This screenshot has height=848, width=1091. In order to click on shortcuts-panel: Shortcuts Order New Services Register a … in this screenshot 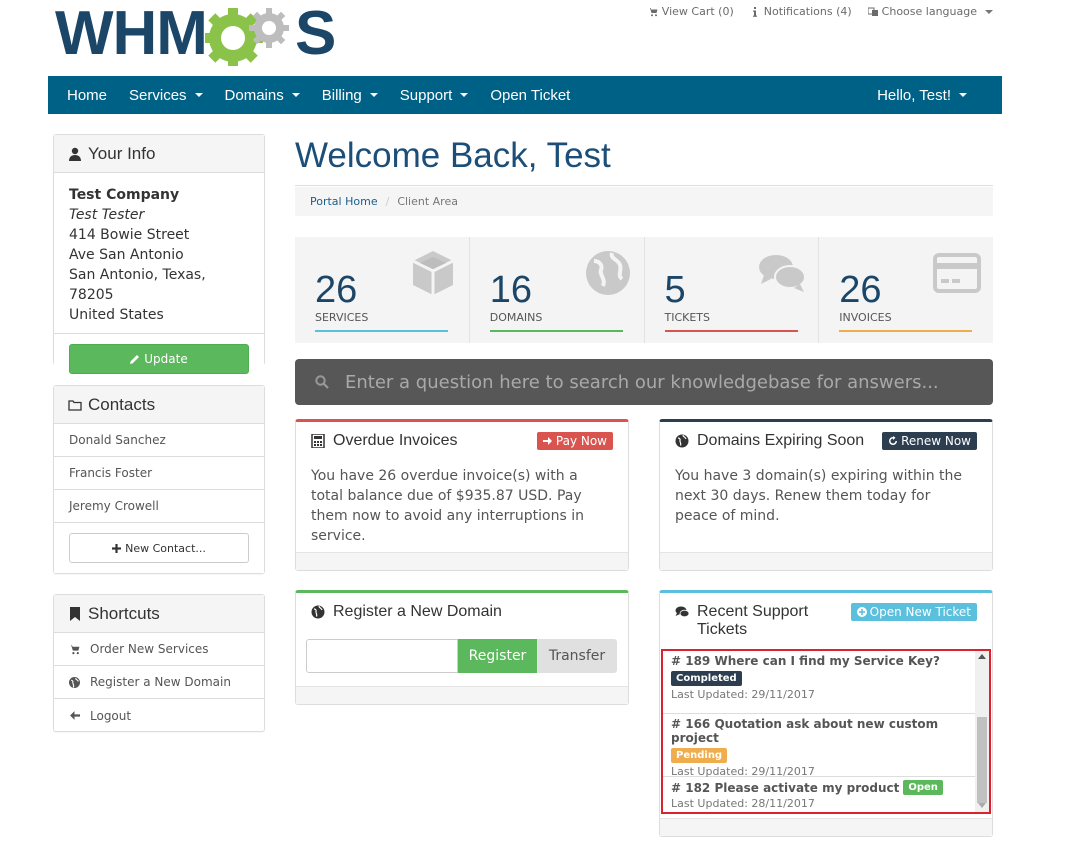, I will do `click(159, 663)`.